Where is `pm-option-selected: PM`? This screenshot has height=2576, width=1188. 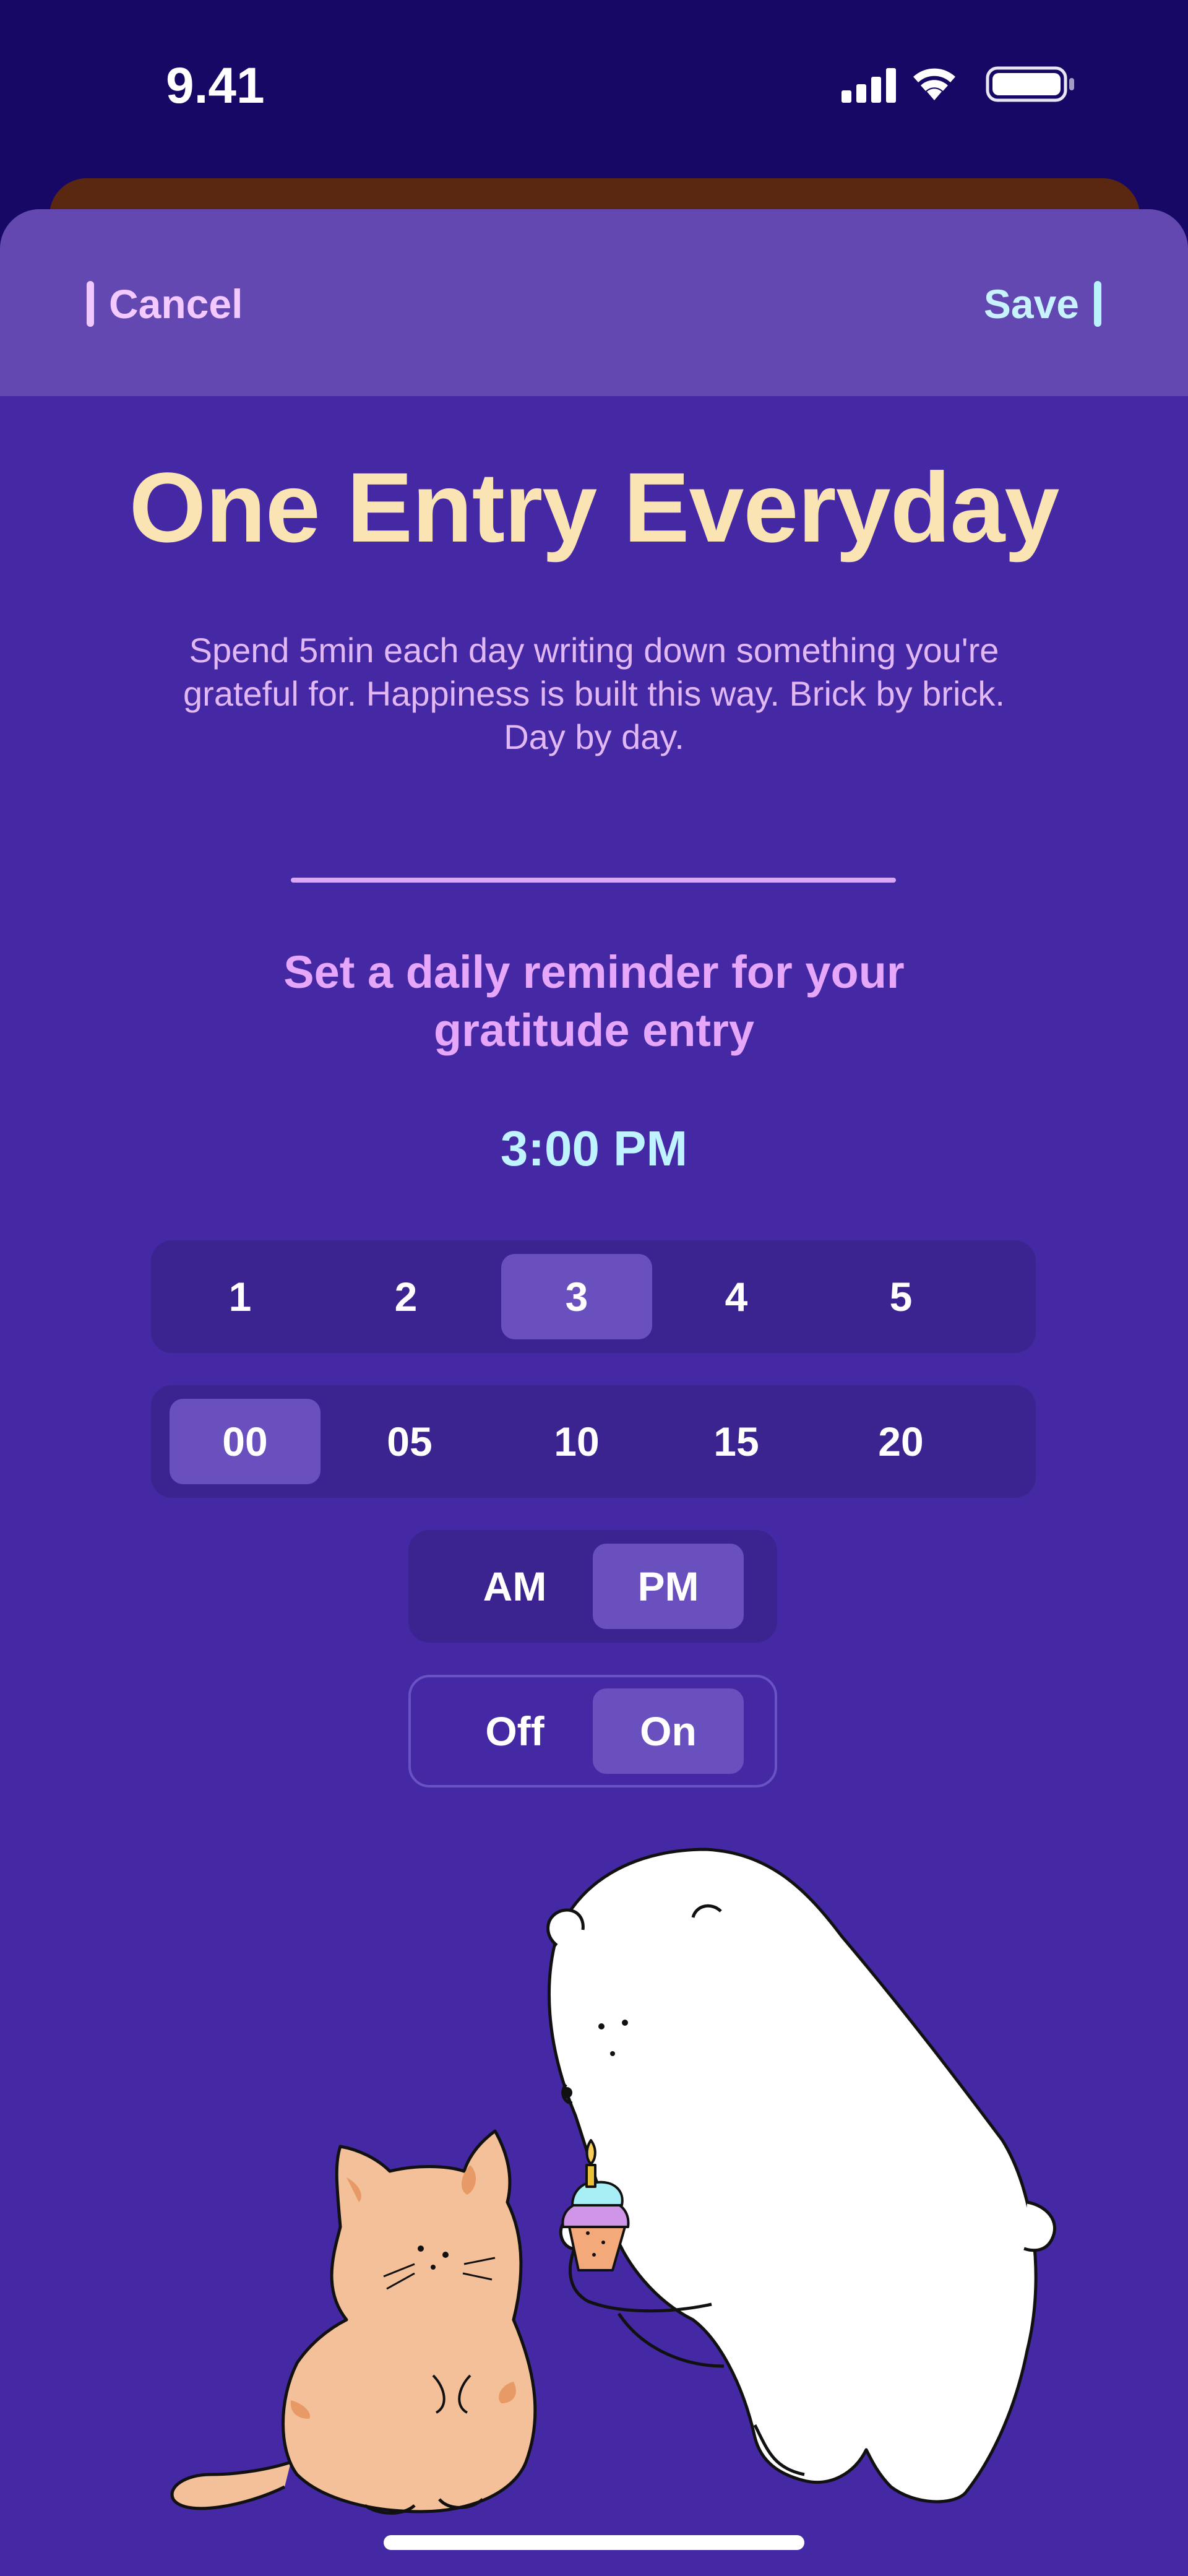 pm-option-selected: PM is located at coordinates (668, 1586).